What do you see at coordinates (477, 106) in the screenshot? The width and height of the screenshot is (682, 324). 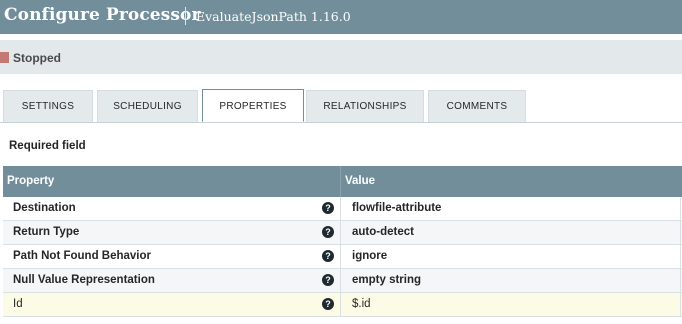 I see `tab-comments: COMMENTS` at bounding box center [477, 106].